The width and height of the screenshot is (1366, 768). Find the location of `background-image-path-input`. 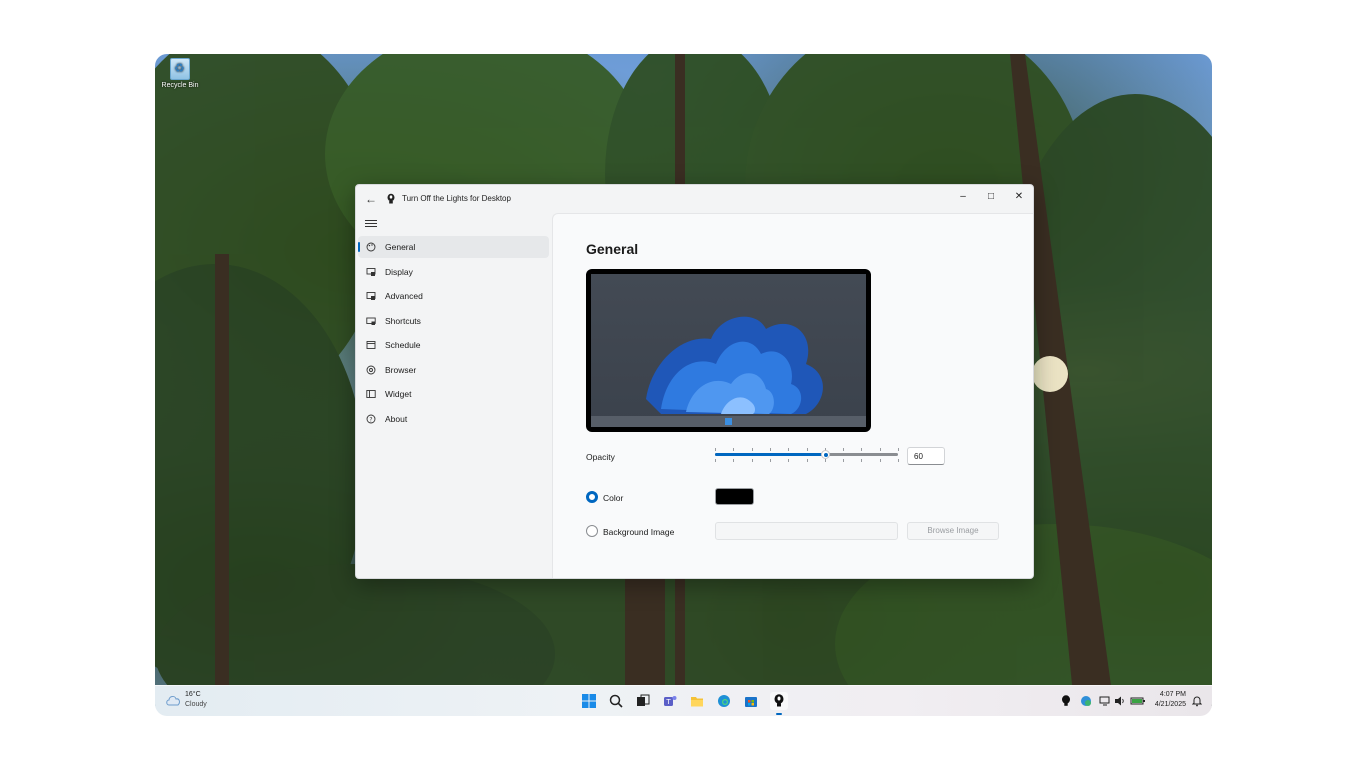

background-image-path-input is located at coordinates (806, 531).